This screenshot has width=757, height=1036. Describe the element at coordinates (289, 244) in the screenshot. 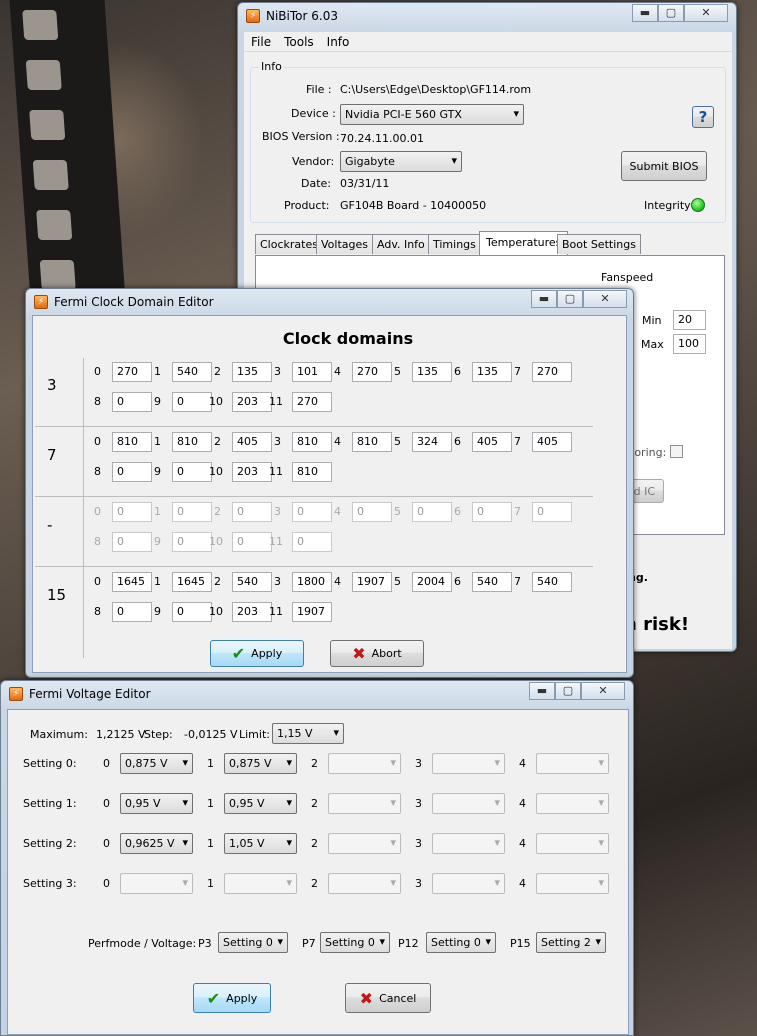

I see `tab-clockrates: Clockrates` at that location.